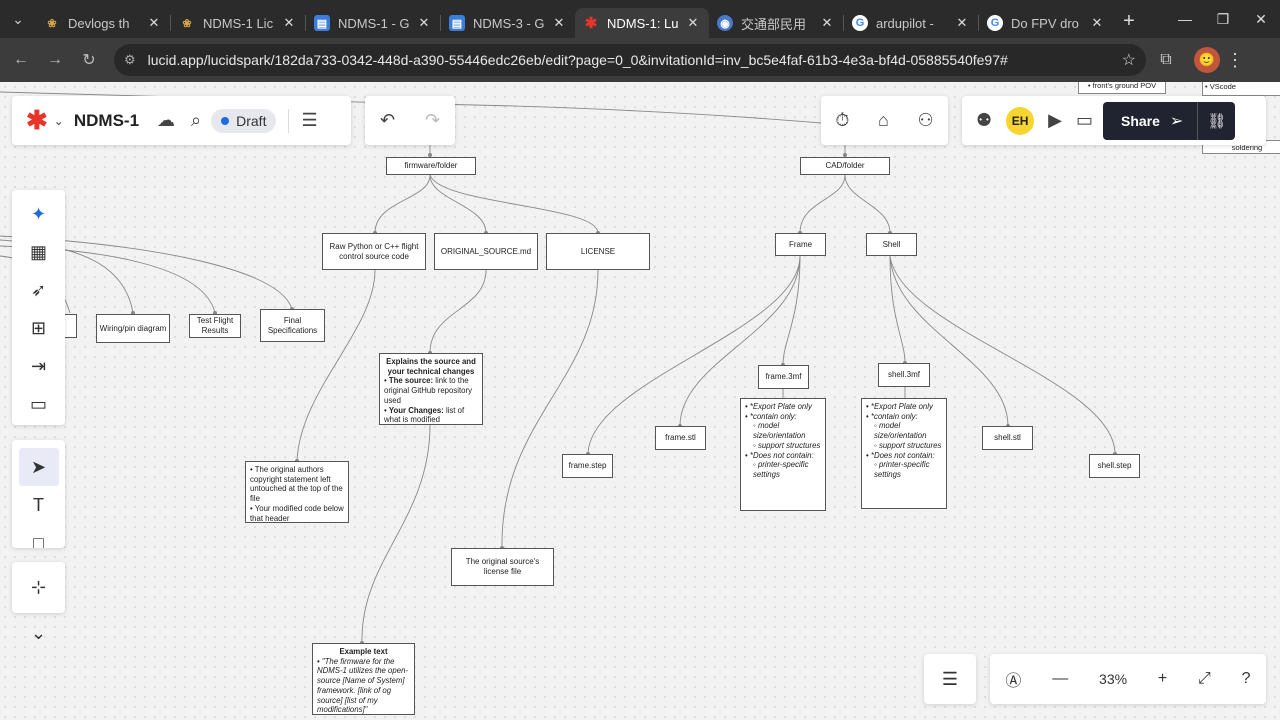 The width and height of the screenshot is (1280, 720). What do you see at coordinates (196, 120) in the screenshot?
I see `search-icon: ⌕` at bounding box center [196, 120].